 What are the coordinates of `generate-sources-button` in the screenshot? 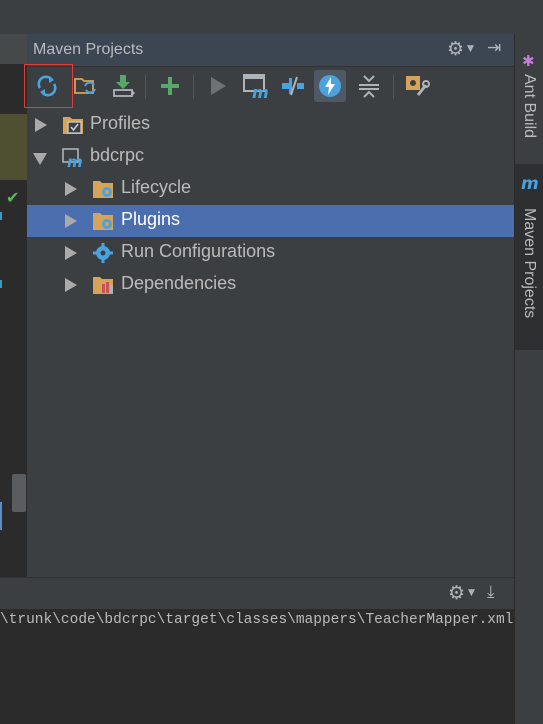 It's located at (86, 86).